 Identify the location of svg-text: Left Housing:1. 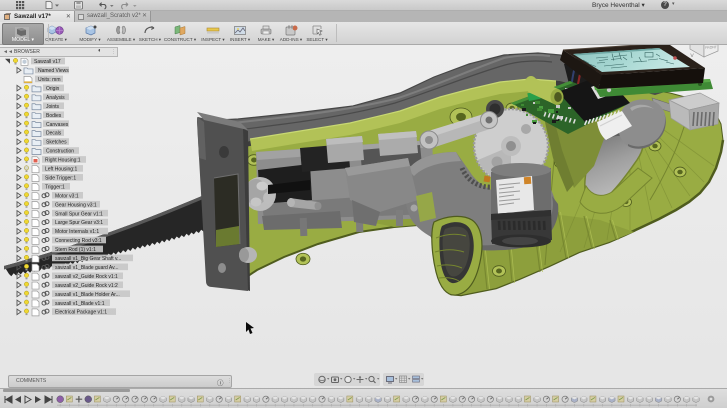
(61, 170).